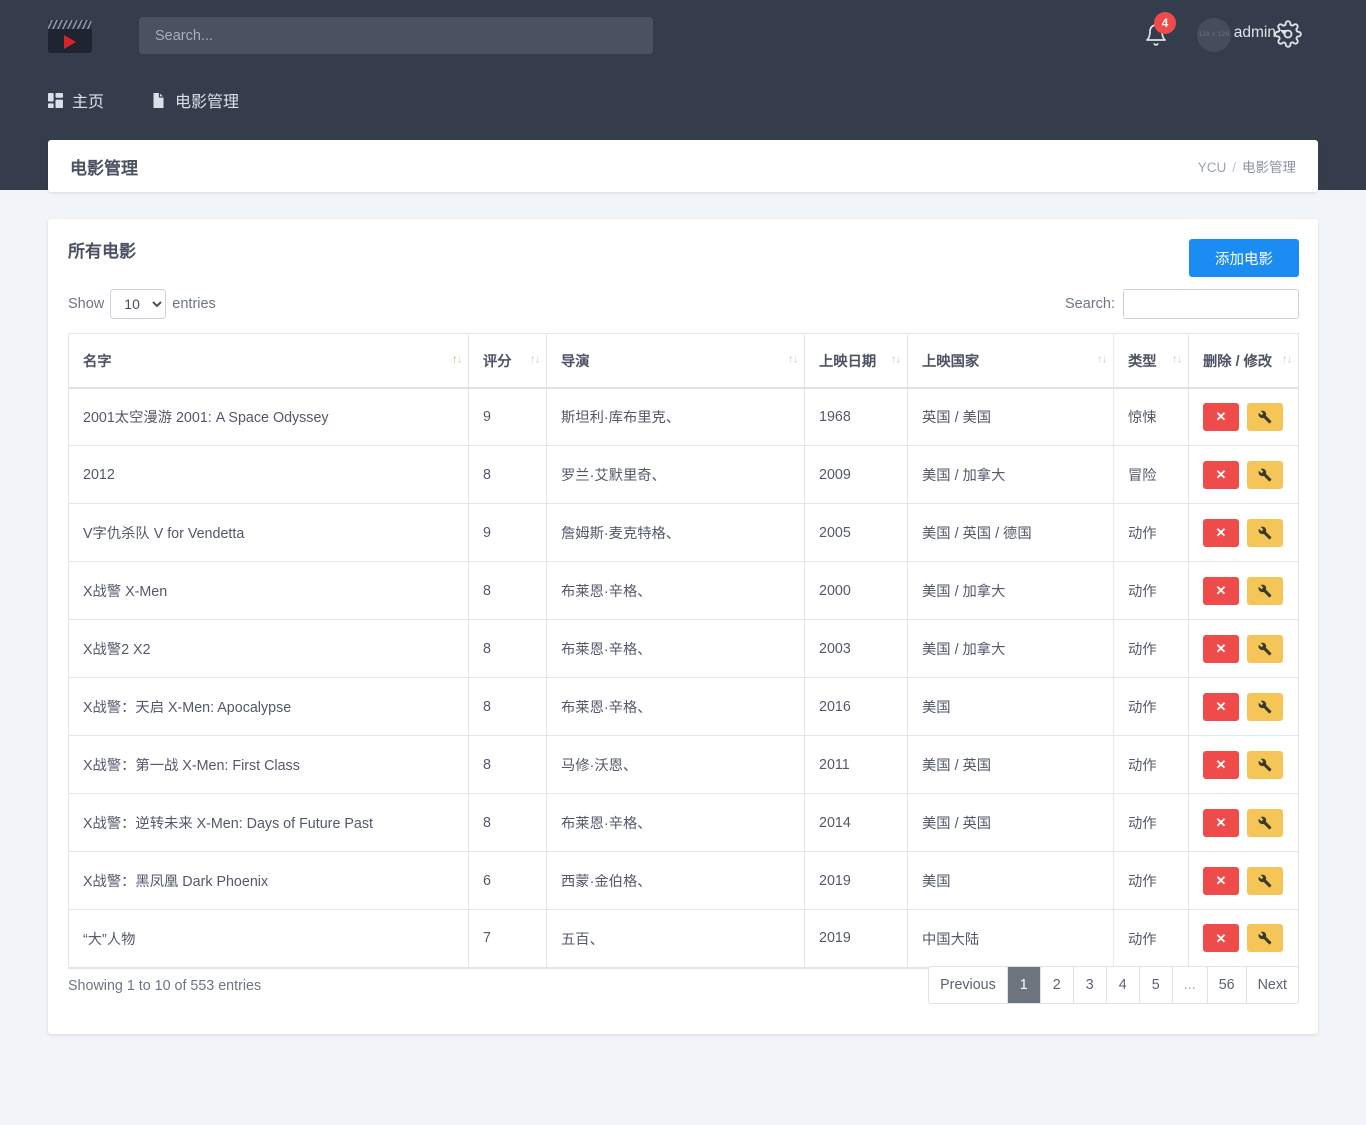 This screenshot has height=1125, width=1366. What do you see at coordinates (1227, 985) in the screenshot?
I see `pagination-page-56: 56` at bounding box center [1227, 985].